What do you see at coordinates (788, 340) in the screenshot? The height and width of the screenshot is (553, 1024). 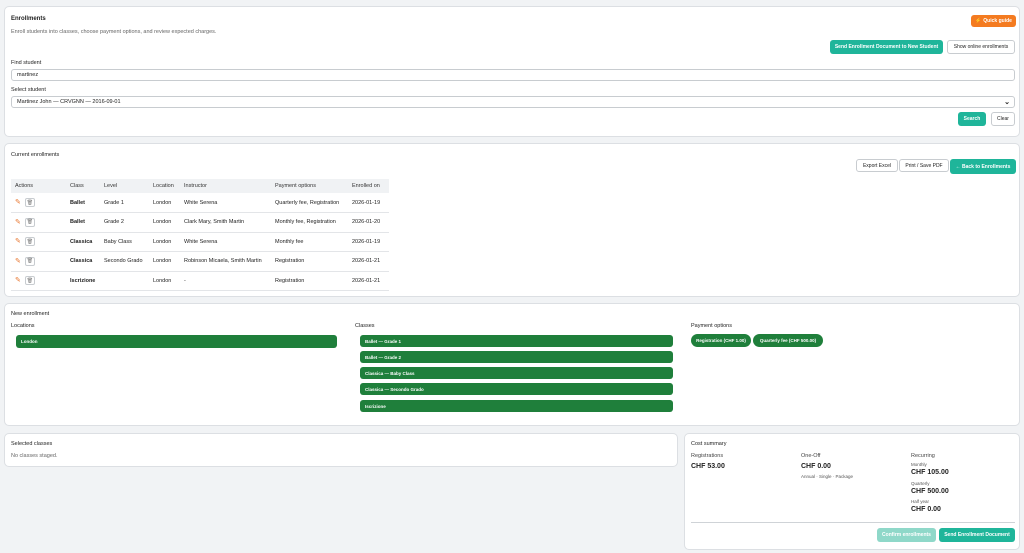 I see `payment-option-quarterly: Quarterly fee (CHF 500.00)` at bounding box center [788, 340].